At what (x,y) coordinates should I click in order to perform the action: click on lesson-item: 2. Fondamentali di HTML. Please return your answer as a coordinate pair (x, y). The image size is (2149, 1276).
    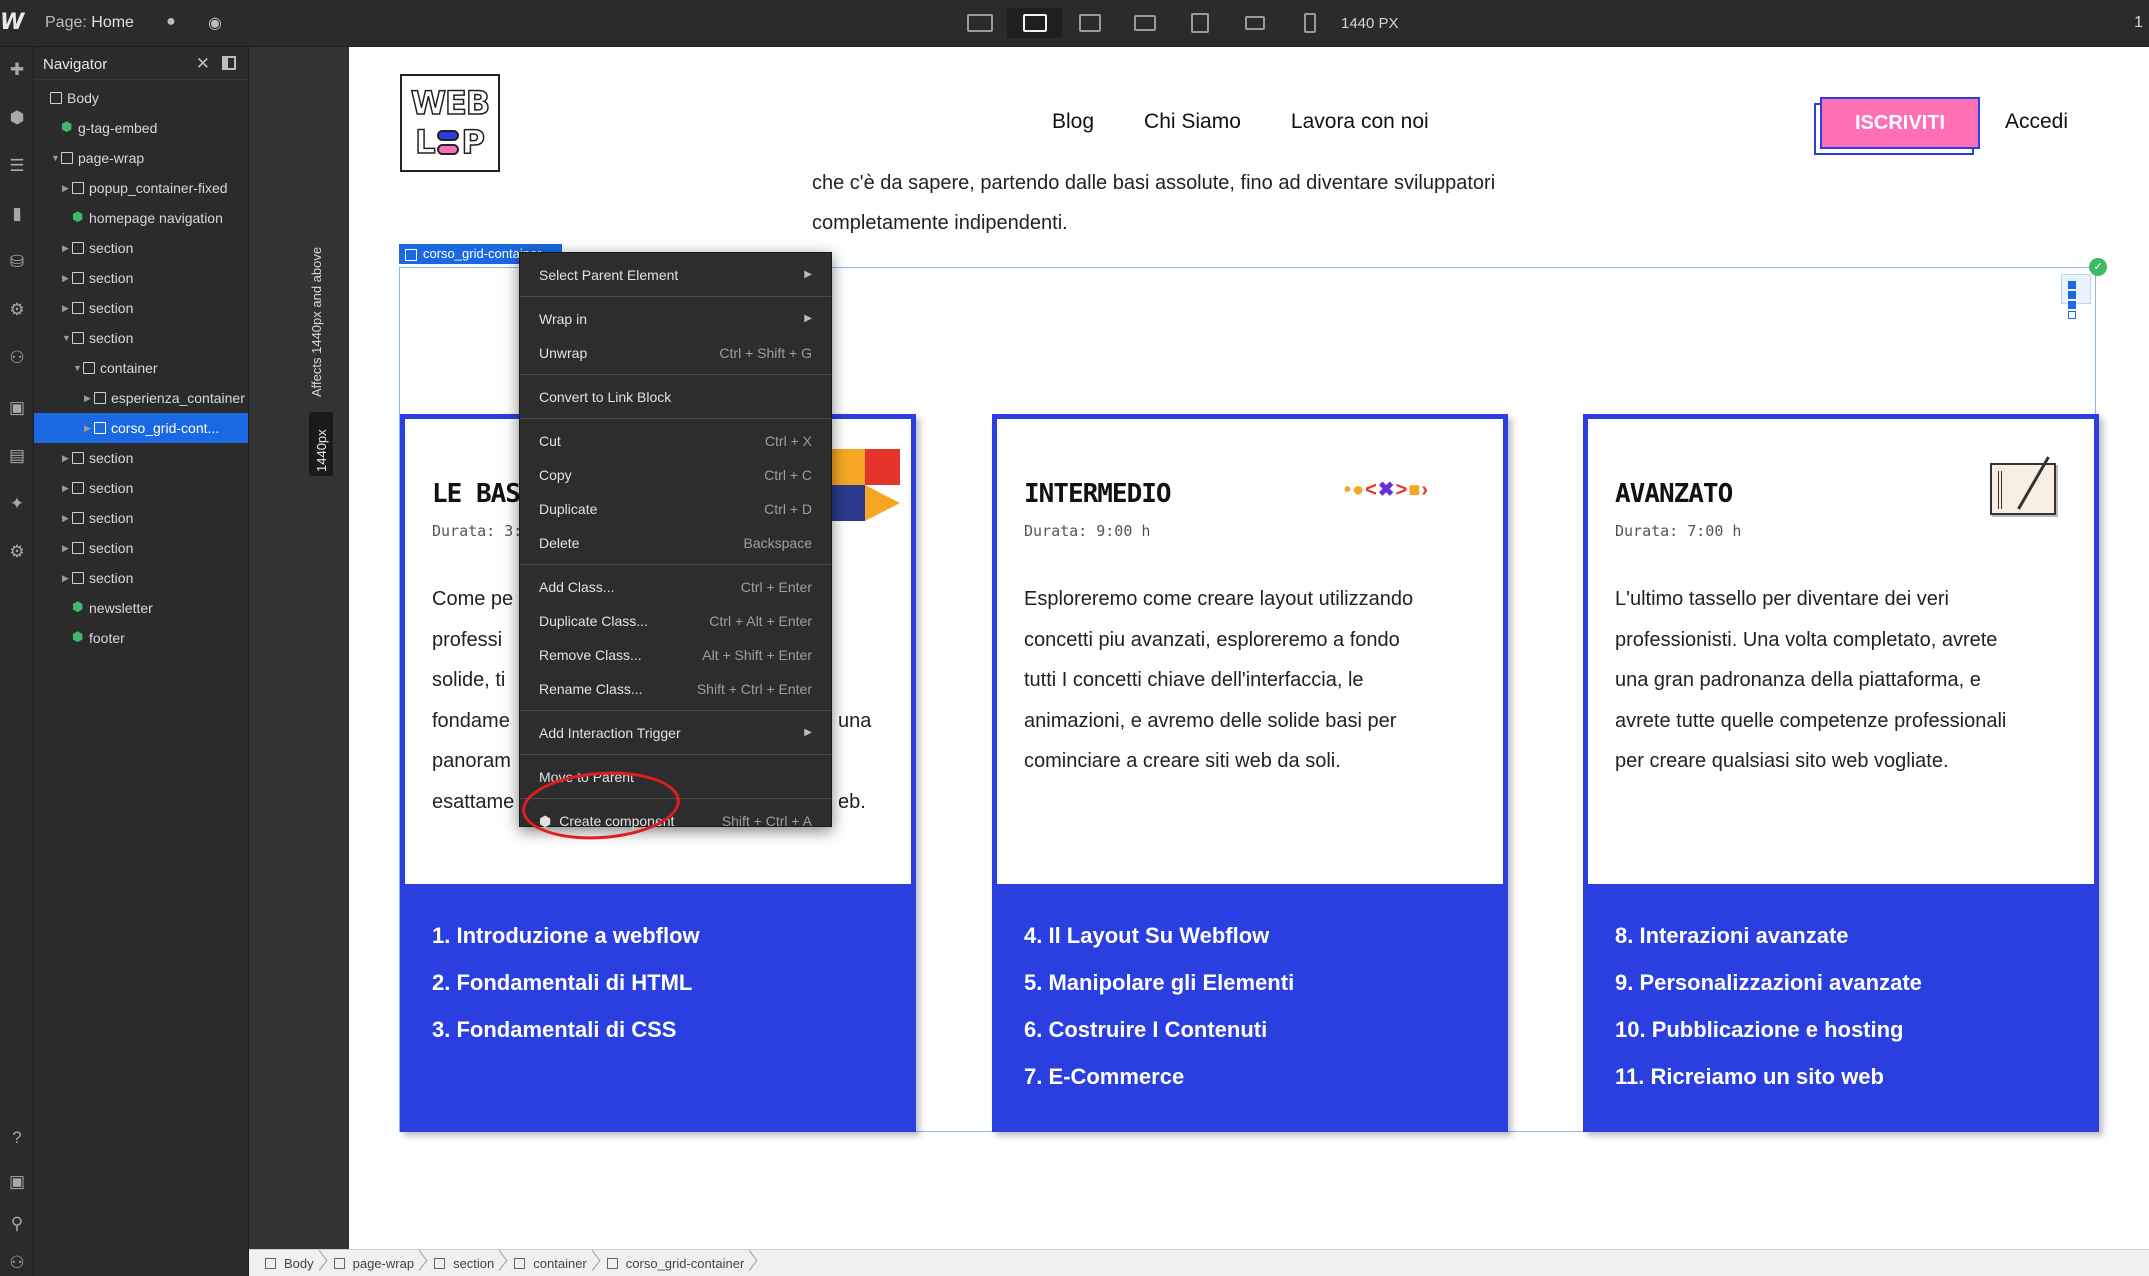
    Looking at the image, I should click on (674, 982).